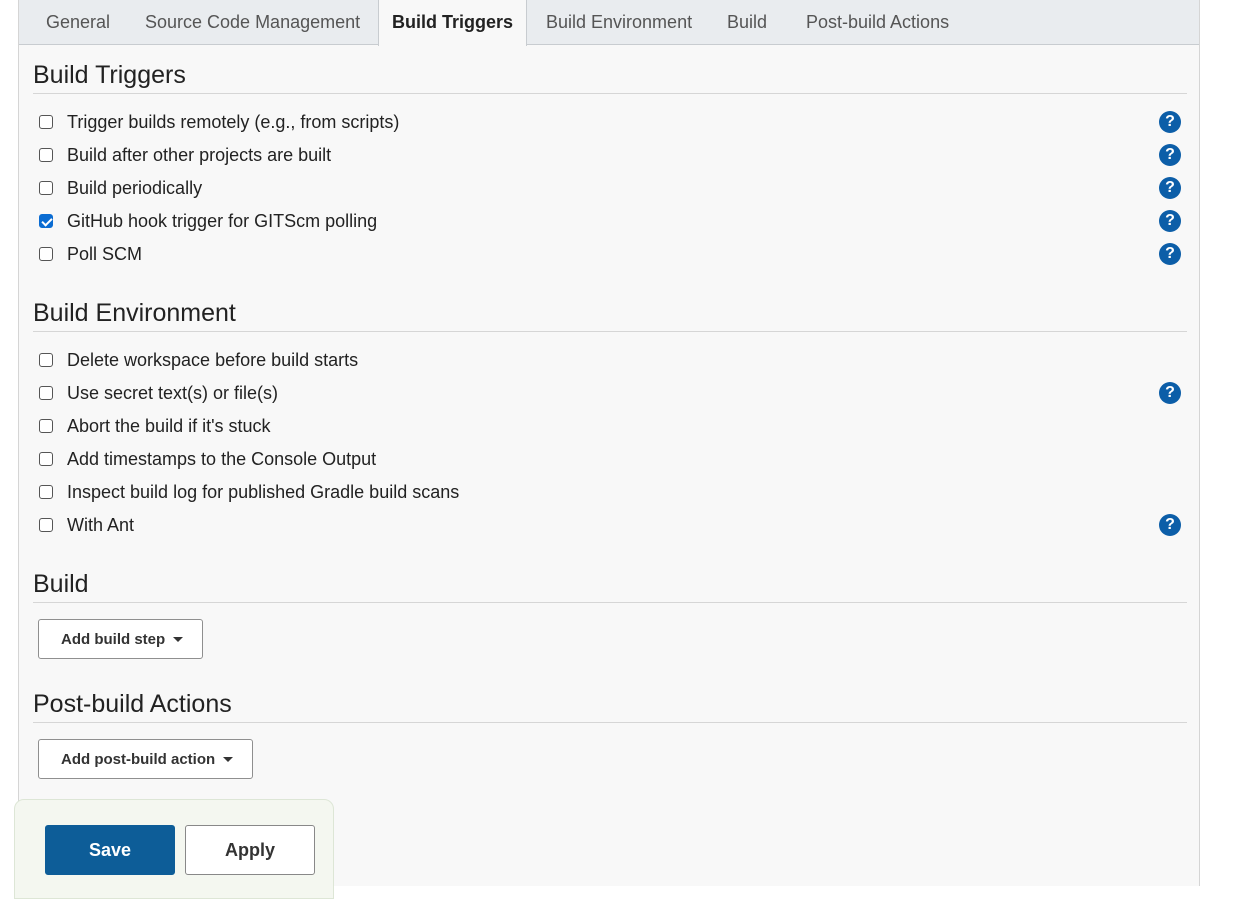 This screenshot has height=899, width=1241. I want to click on option-add-timestamps: Add timestamps to the Console Output, so click(610, 460).